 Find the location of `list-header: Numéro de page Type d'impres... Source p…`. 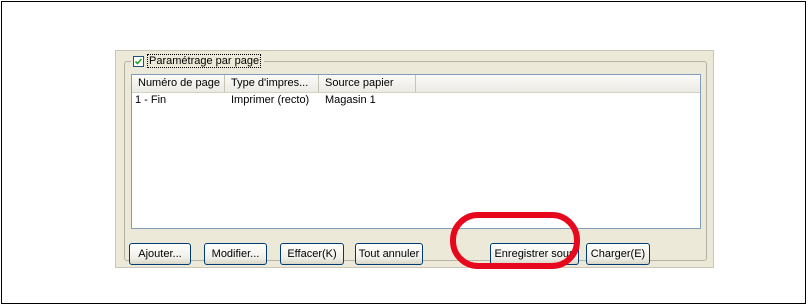

list-header: Numéro de page Type d'impres... Source p… is located at coordinates (416, 84).